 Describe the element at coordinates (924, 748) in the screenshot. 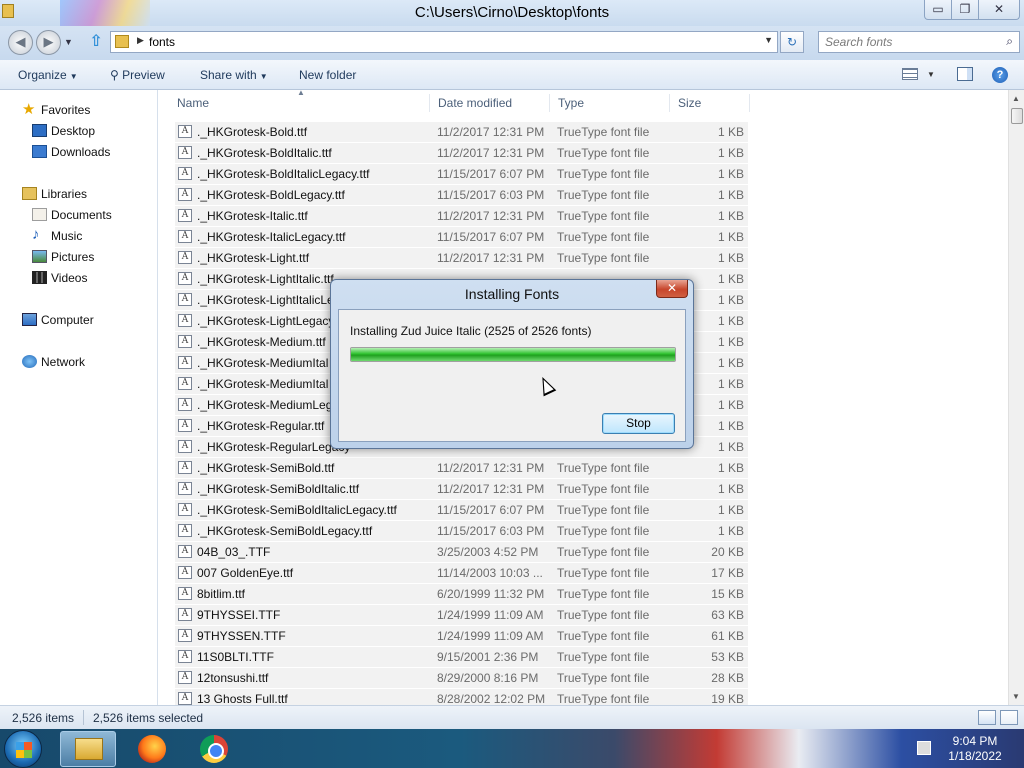

I see `action-center-flag-icon` at that location.